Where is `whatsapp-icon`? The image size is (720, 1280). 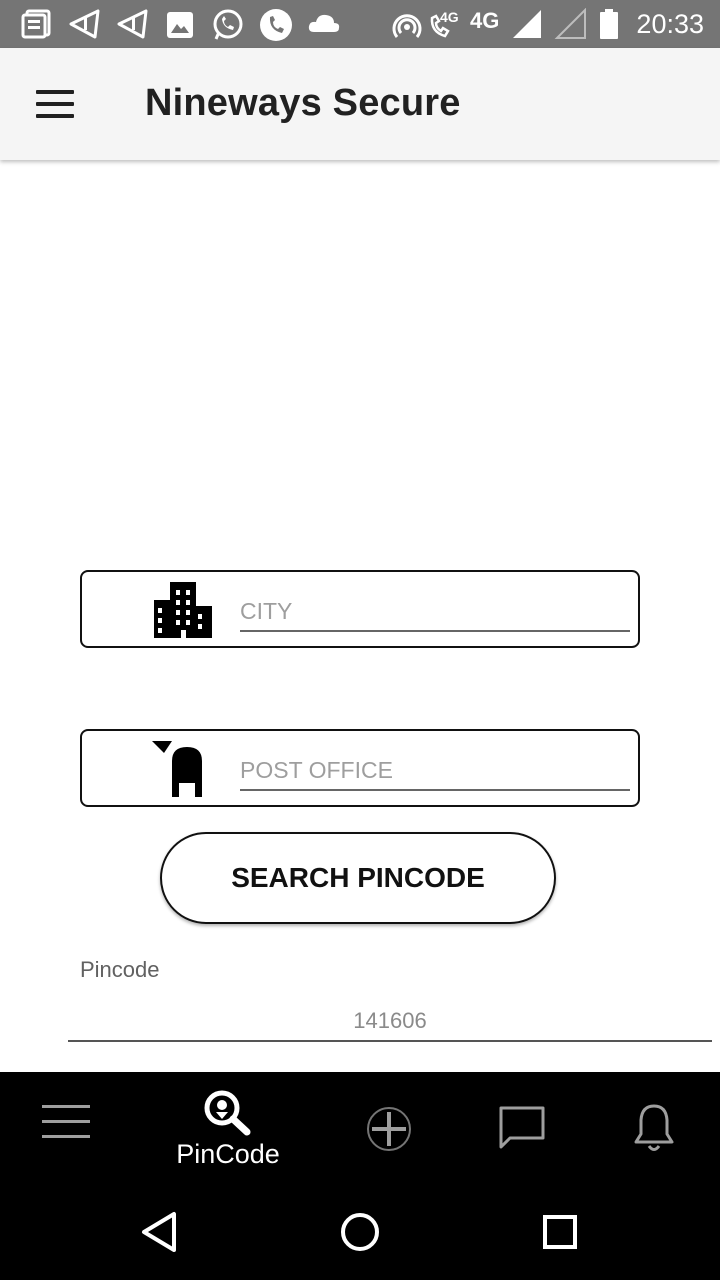
whatsapp-icon is located at coordinates (228, 24).